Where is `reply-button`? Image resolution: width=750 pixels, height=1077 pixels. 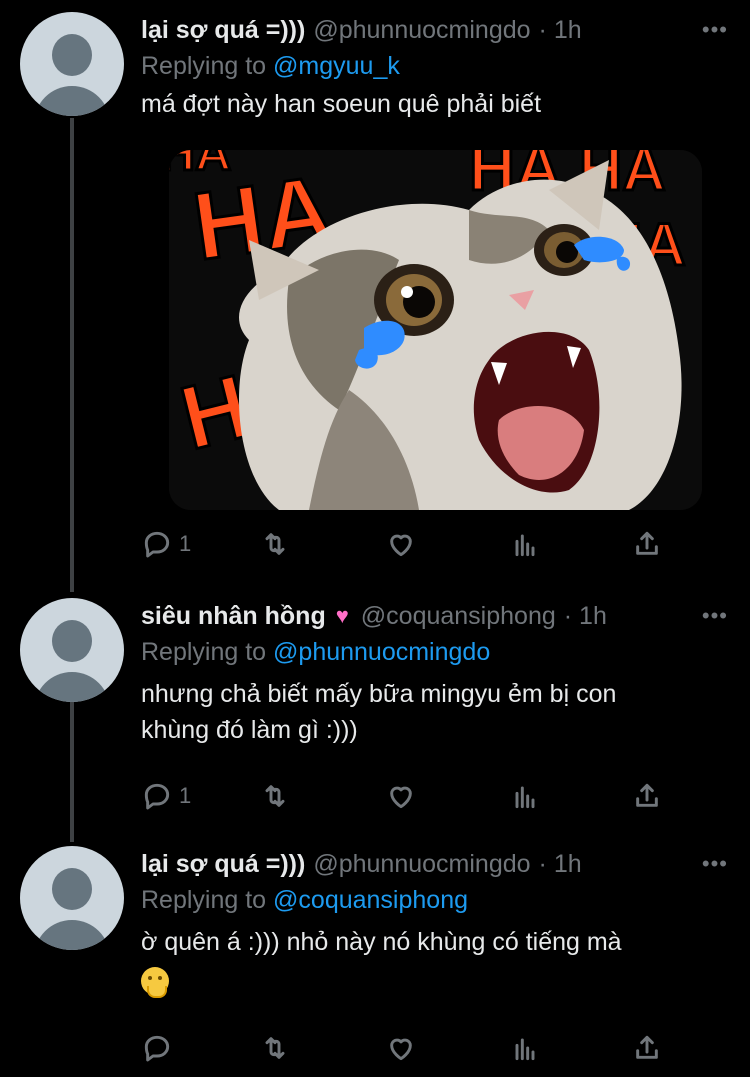
reply-button is located at coordinates (160, 1048).